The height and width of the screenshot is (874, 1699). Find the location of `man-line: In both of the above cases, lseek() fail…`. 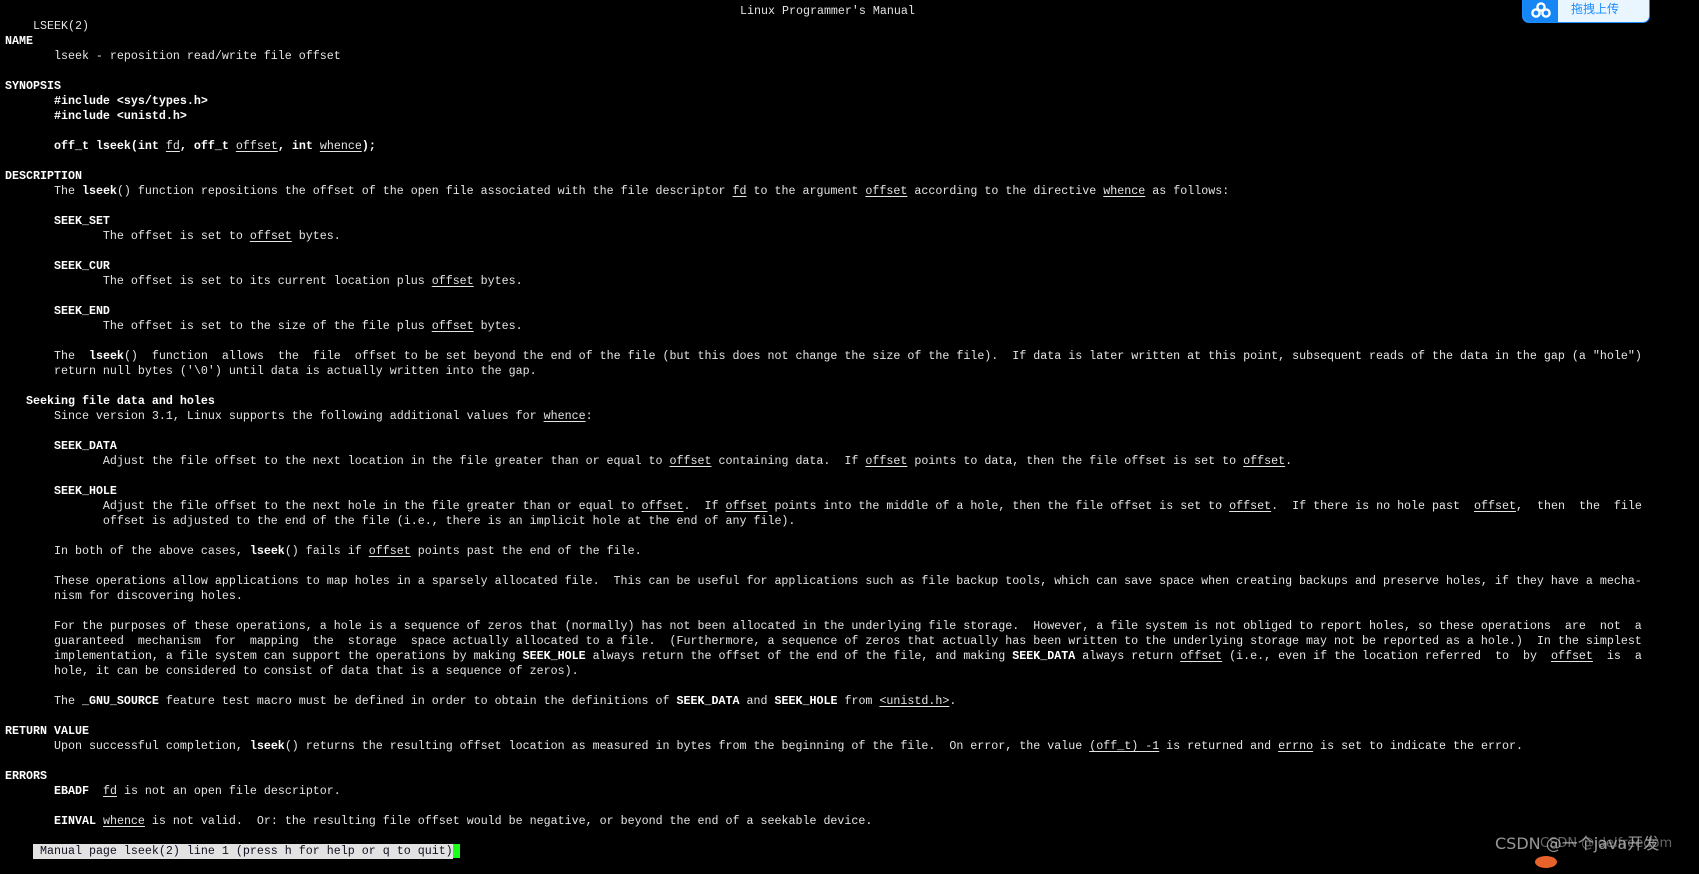

man-line: In both of the above cases, lseek() fail… is located at coordinates (852, 551).